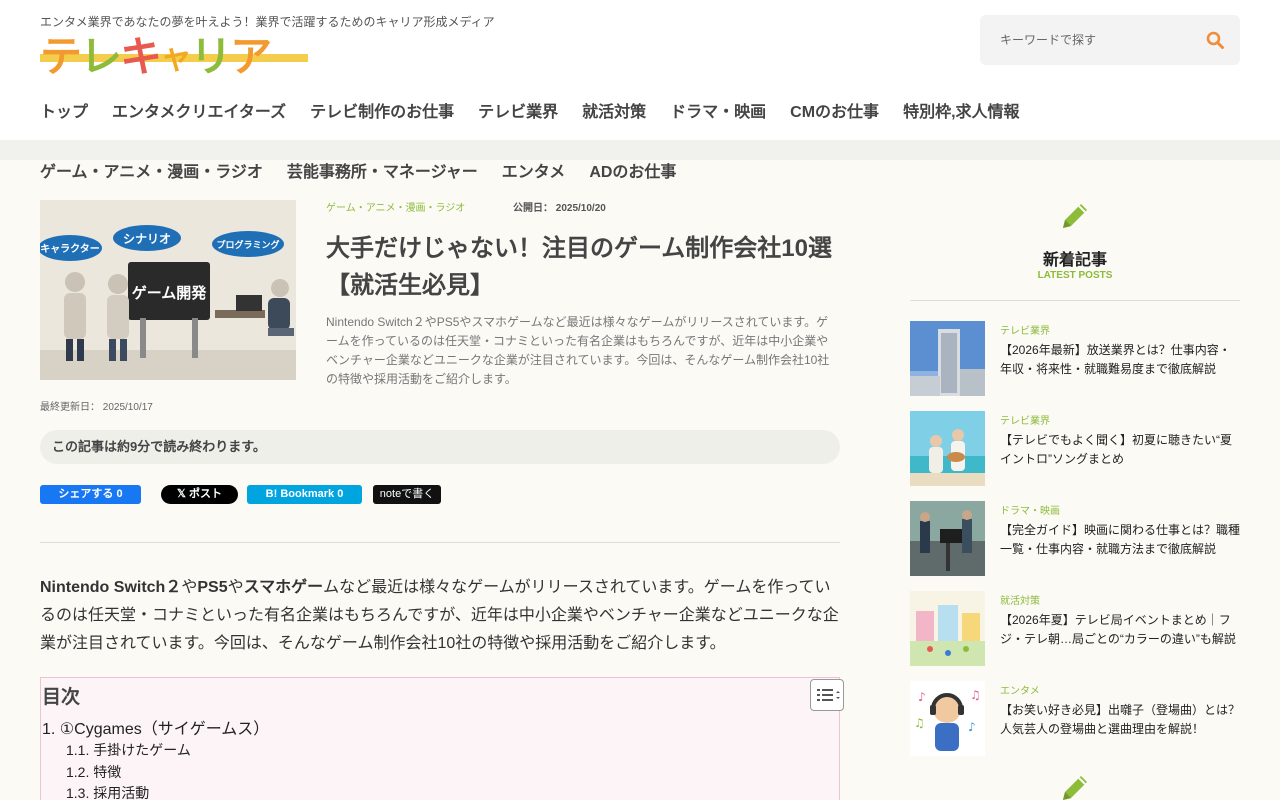  What do you see at coordinates (440, 447) in the screenshot?
I see `reading-time-notice: この記事は約9分で読み終わります。` at bounding box center [440, 447].